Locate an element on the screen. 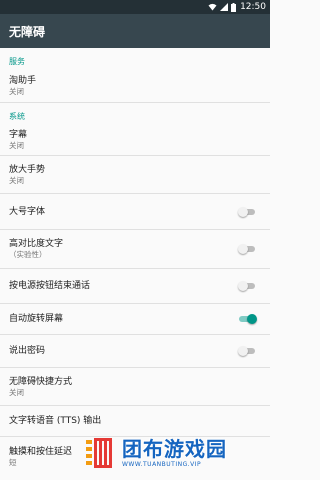  item-title: 自动旋转屏幕 is located at coordinates (36, 319).